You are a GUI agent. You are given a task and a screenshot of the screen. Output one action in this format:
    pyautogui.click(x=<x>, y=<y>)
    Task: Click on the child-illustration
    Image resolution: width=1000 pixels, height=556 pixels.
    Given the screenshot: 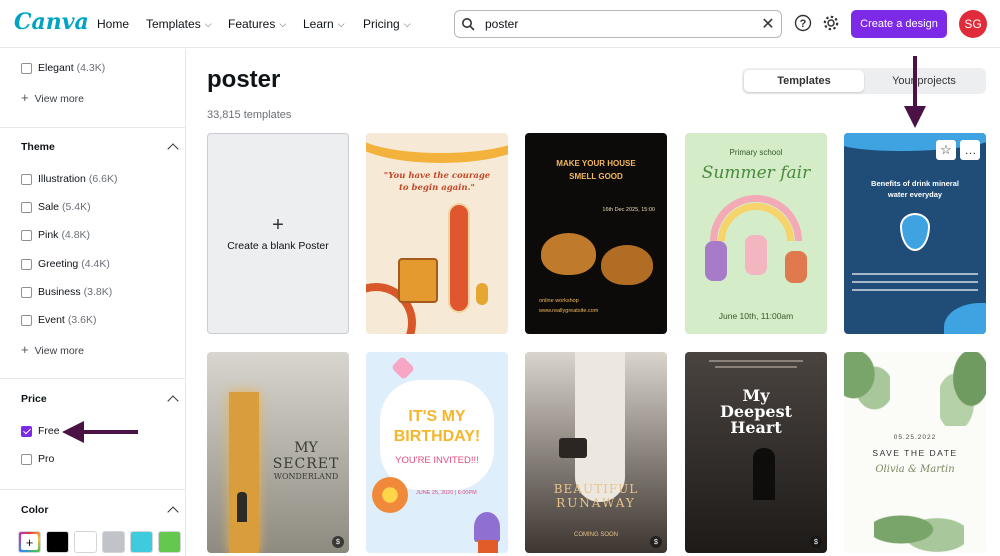 What is the action you would take?
    pyautogui.click(x=756, y=255)
    